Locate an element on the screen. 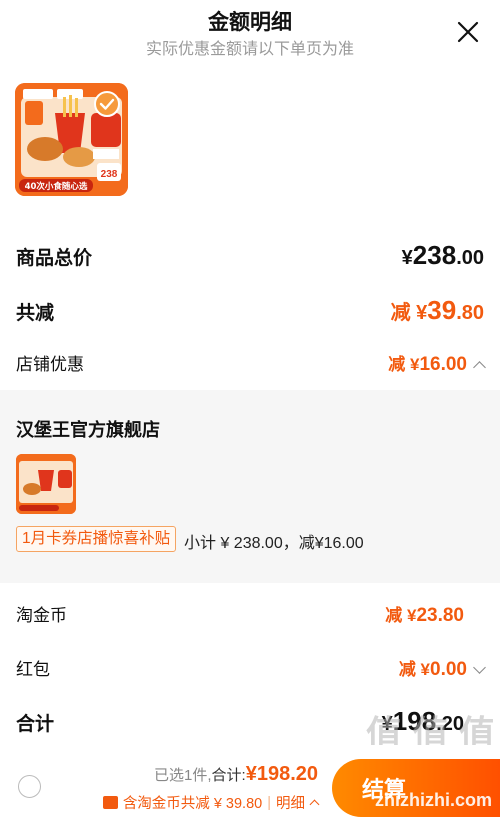 This screenshot has height=819, width=500. tao-coin-label: 淘金币 is located at coordinates (41, 615).